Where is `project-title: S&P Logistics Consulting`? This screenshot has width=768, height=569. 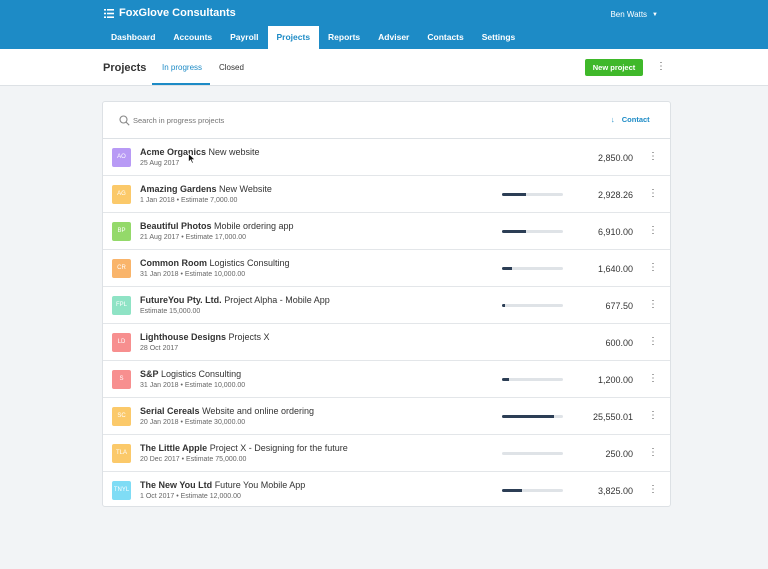
project-title: S&P Logistics Consulting is located at coordinates (190, 374).